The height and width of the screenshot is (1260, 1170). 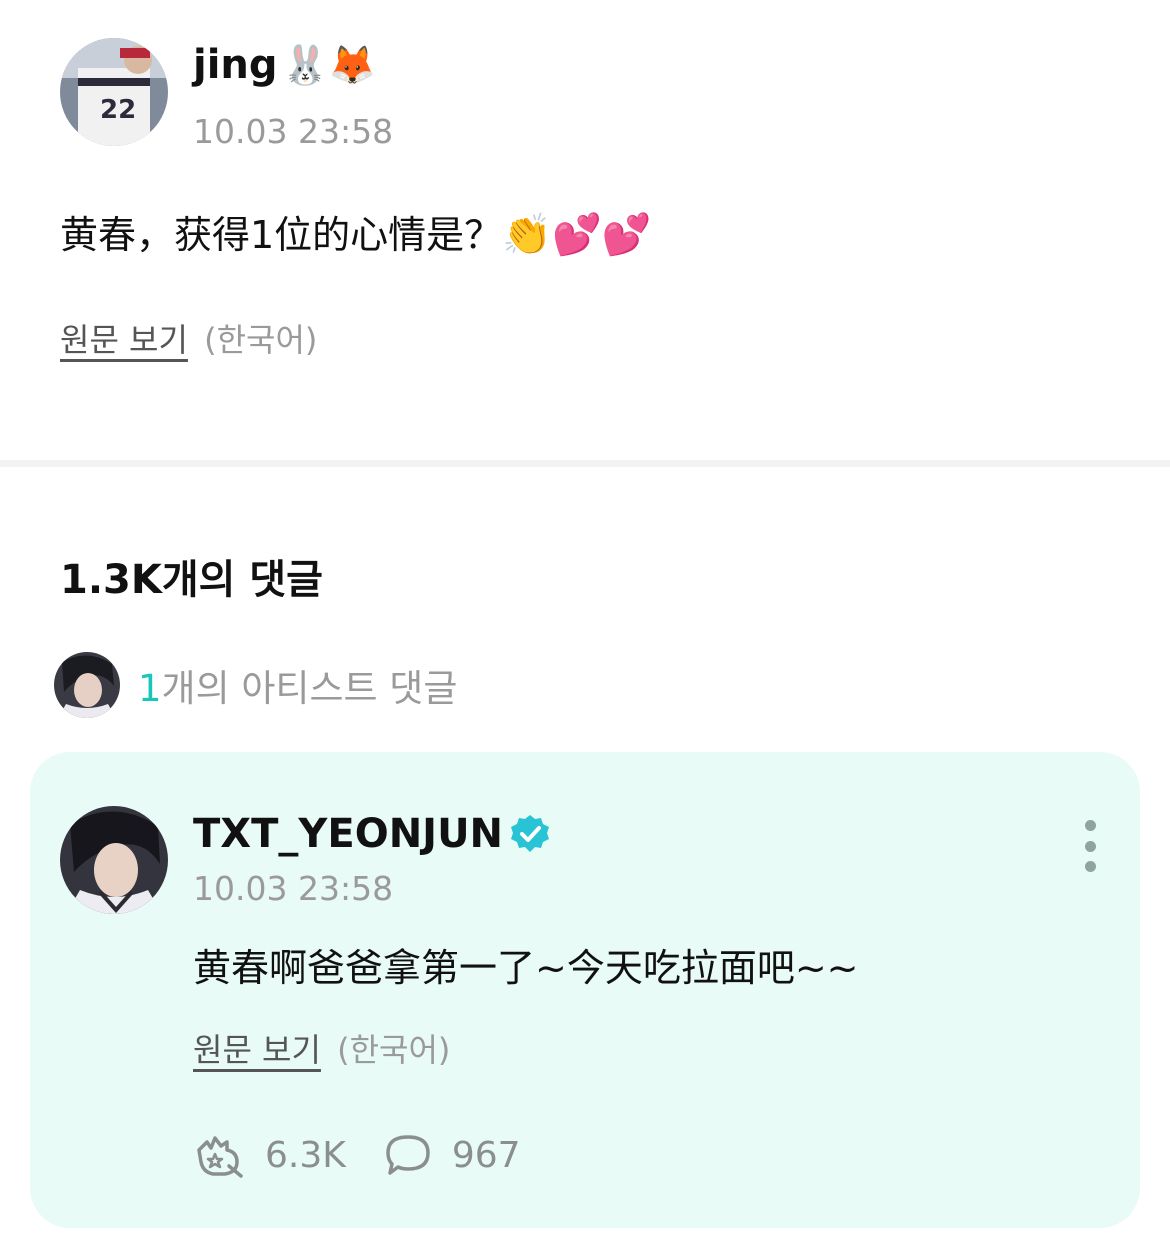 I want to click on artist-comment-text: 黄春啊爸爸拿第一了~今天吃拉面吧~~, so click(x=526, y=968).